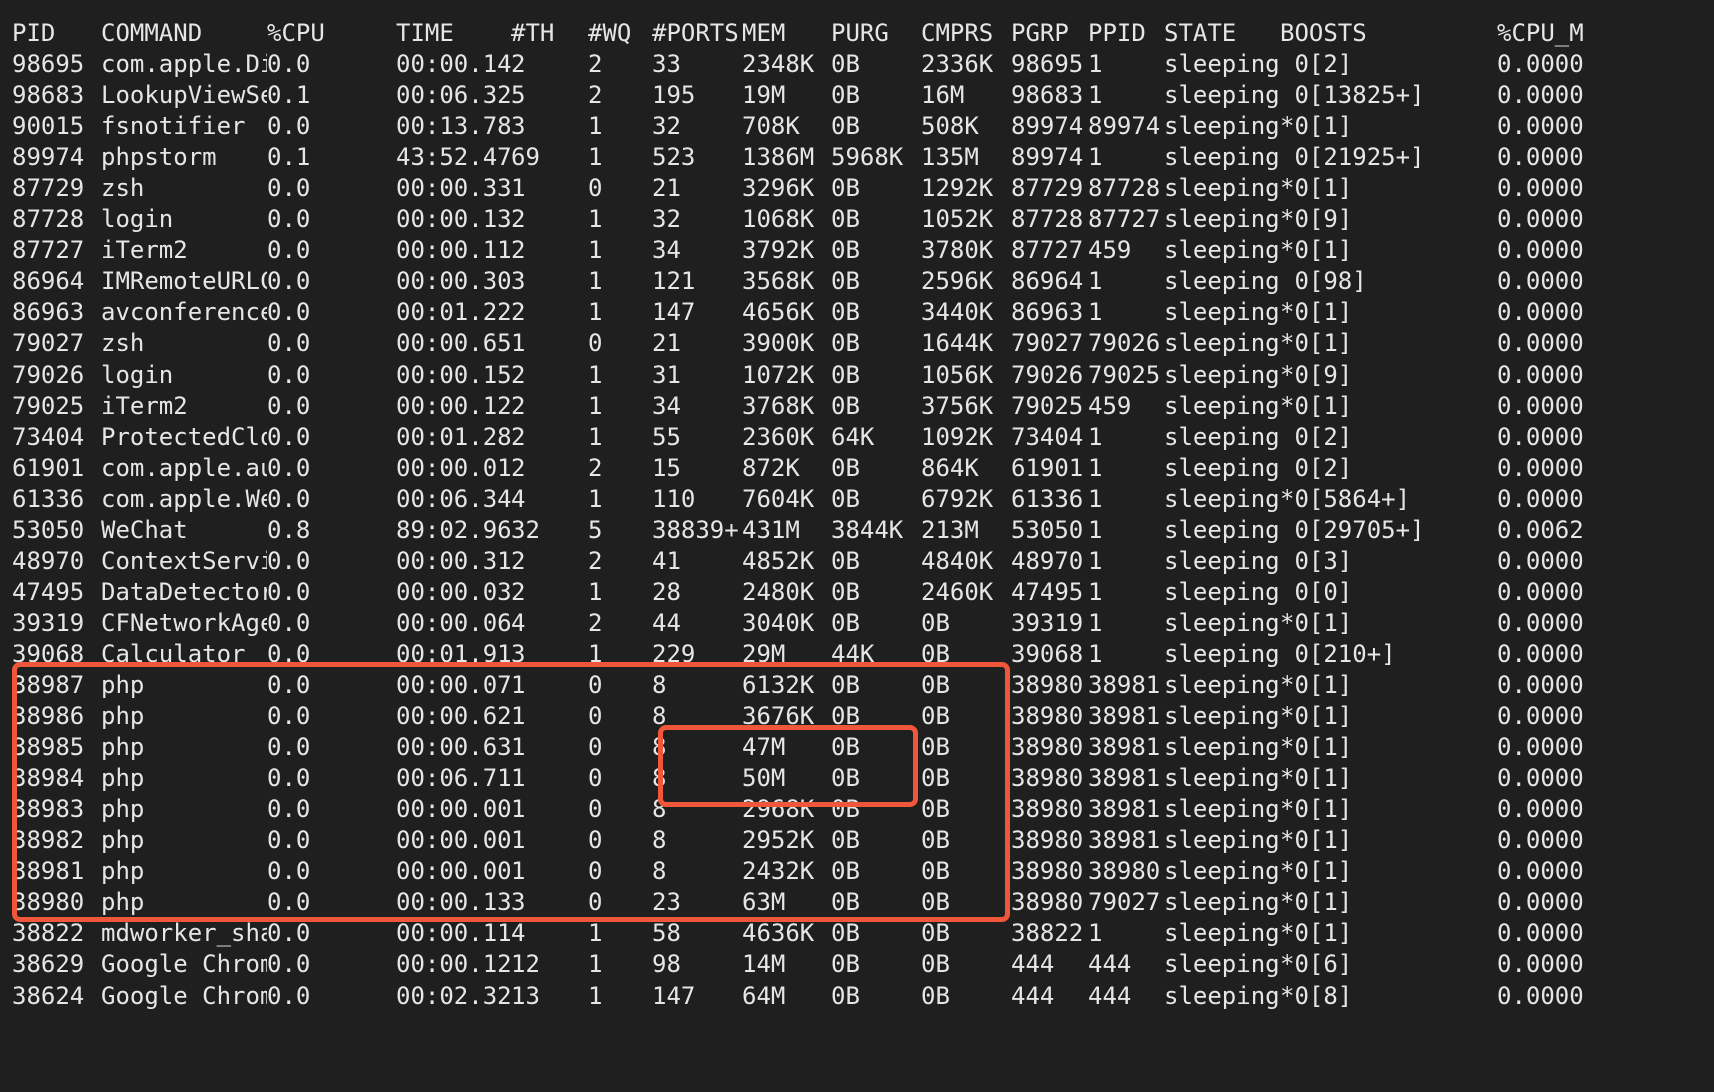  I want to click on table-cell: 1644K, so click(957, 343).